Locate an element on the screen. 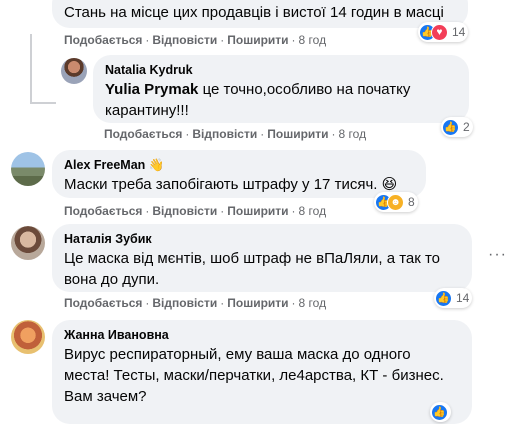 Image resolution: width=510 pixels, height=424 pixels. reply-thread-connector is located at coordinates (43, 103).